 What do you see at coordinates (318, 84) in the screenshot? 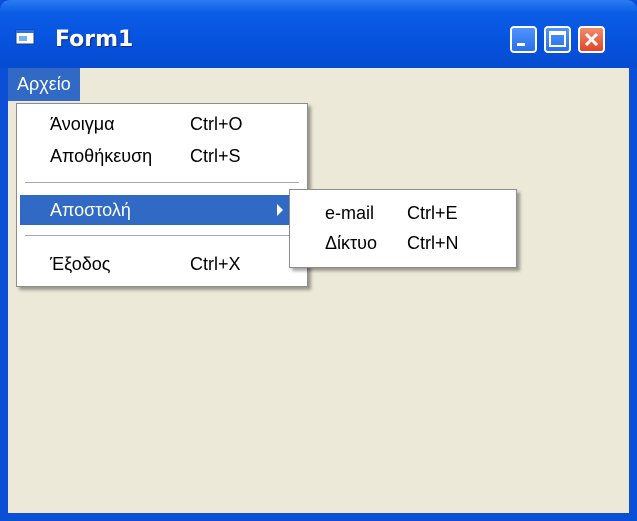
I see `menu-bar: Αρχείο` at bounding box center [318, 84].